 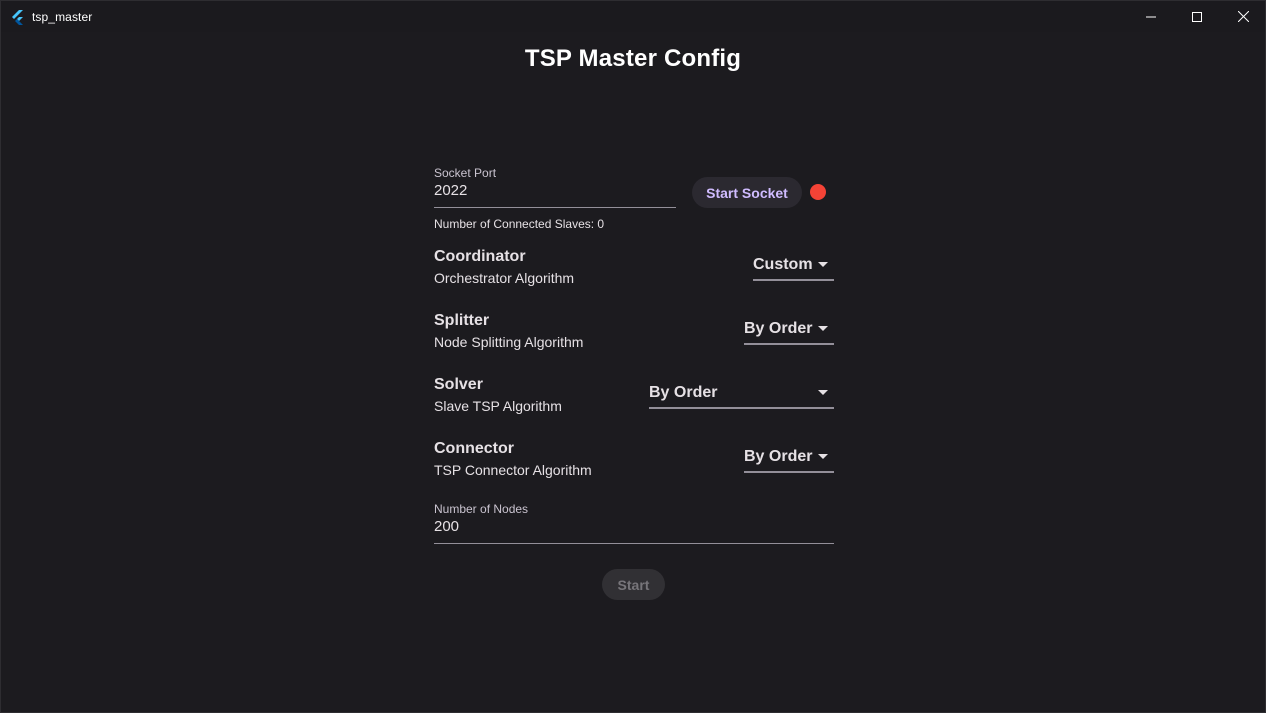 I want to click on flutter-icon, so click(x=18, y=17).